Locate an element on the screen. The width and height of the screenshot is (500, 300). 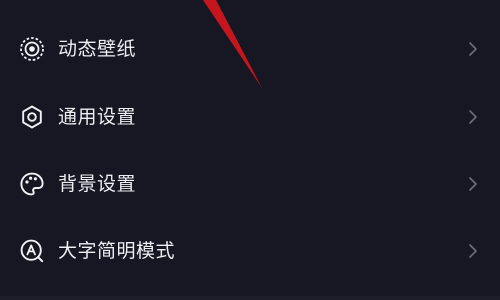
menu-item-label: 通用设置 is located at coordinates (97, 117).